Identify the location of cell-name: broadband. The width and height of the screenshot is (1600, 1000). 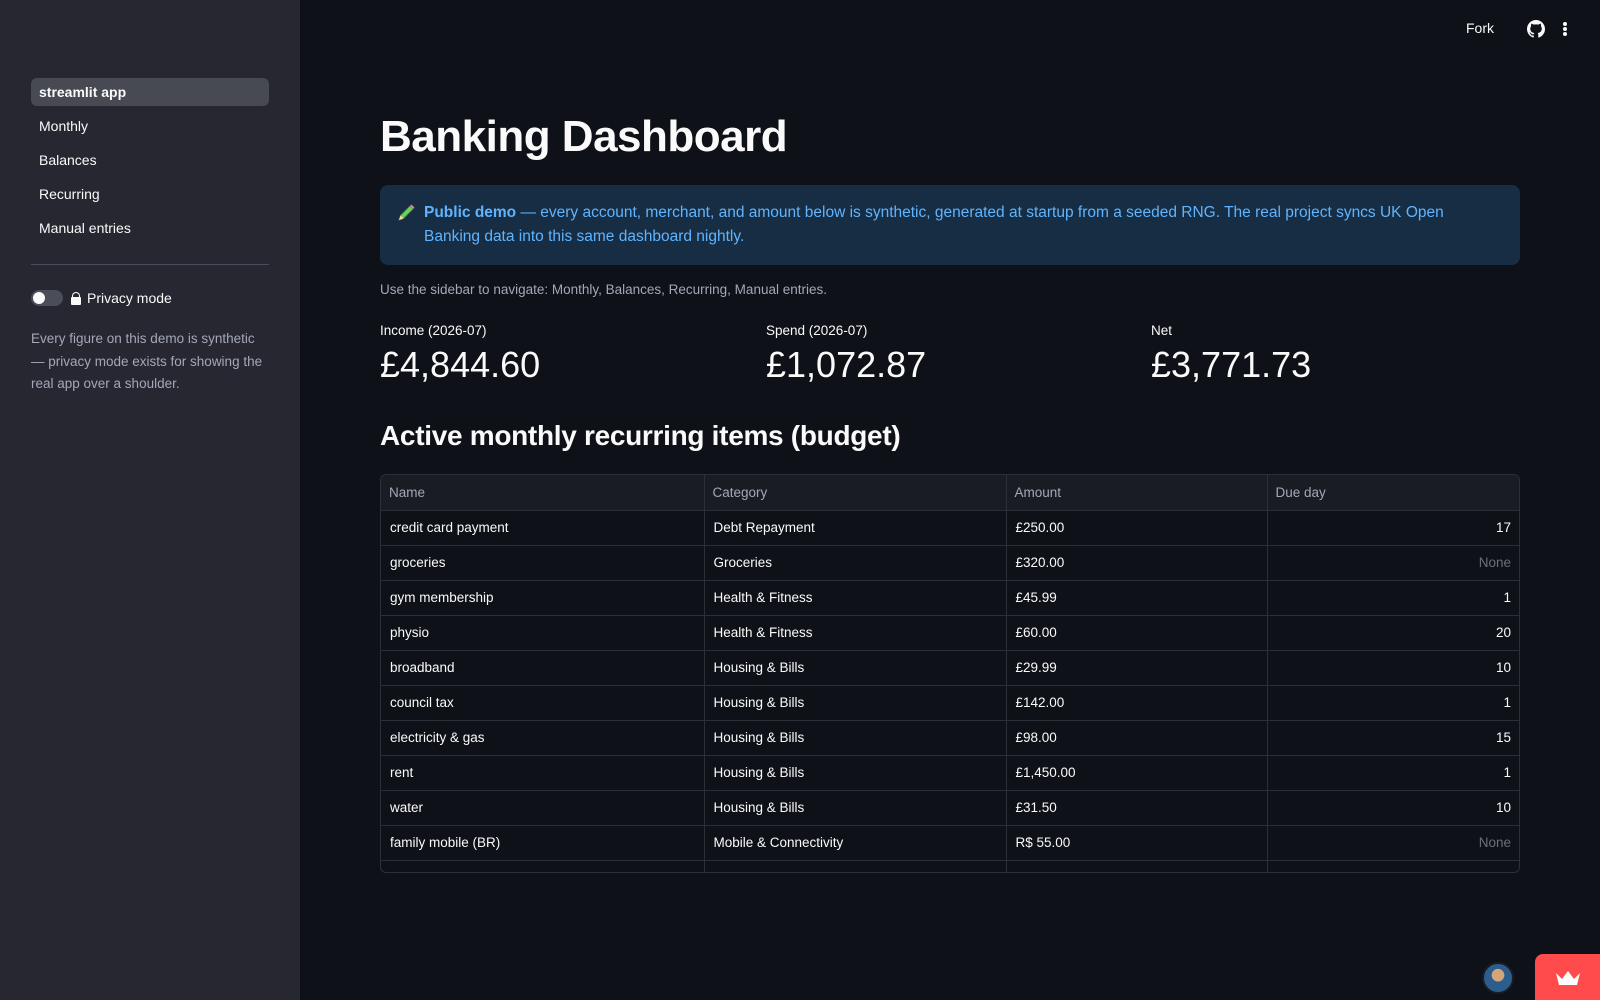
(543, 668).